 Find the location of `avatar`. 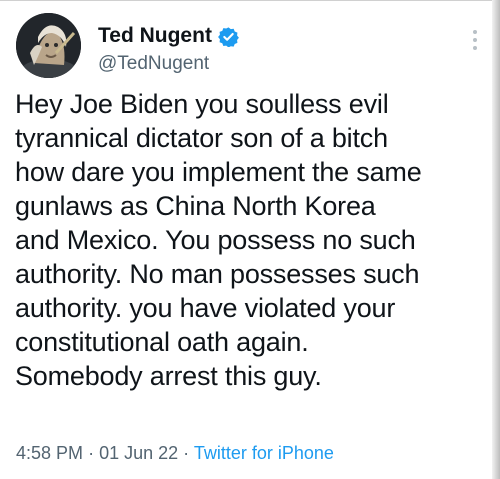

avatar is located at coordinates (48, 45).